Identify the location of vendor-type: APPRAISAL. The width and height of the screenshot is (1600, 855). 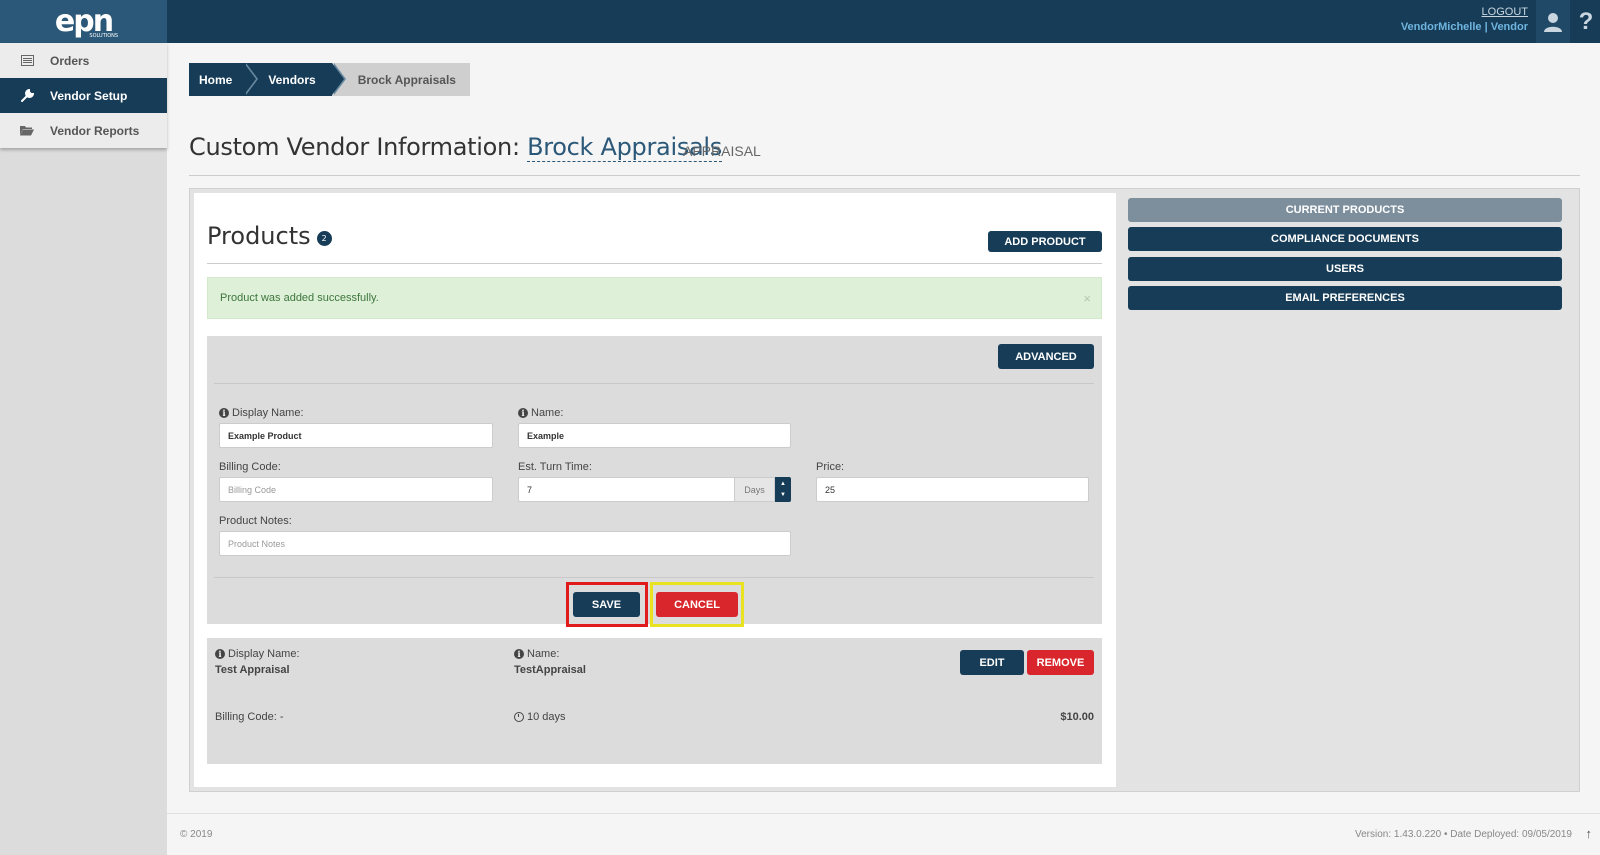
(722, 151).